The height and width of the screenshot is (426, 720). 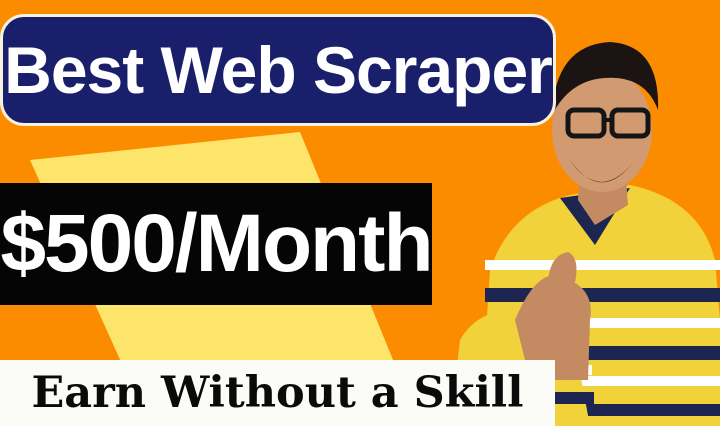 I want to click on tagline-banner: Earn Without a Skill, so click(x=277, y=393).